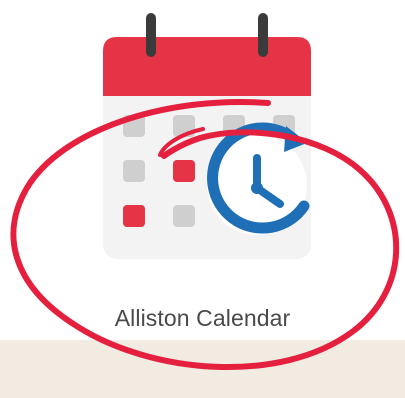 Image resolution: width=405 pixels, height=398 pixels. What do you see at coordinates (263, 35) in the screenshot?
I see `binder-ring-right` at bounding box center [263, 35].